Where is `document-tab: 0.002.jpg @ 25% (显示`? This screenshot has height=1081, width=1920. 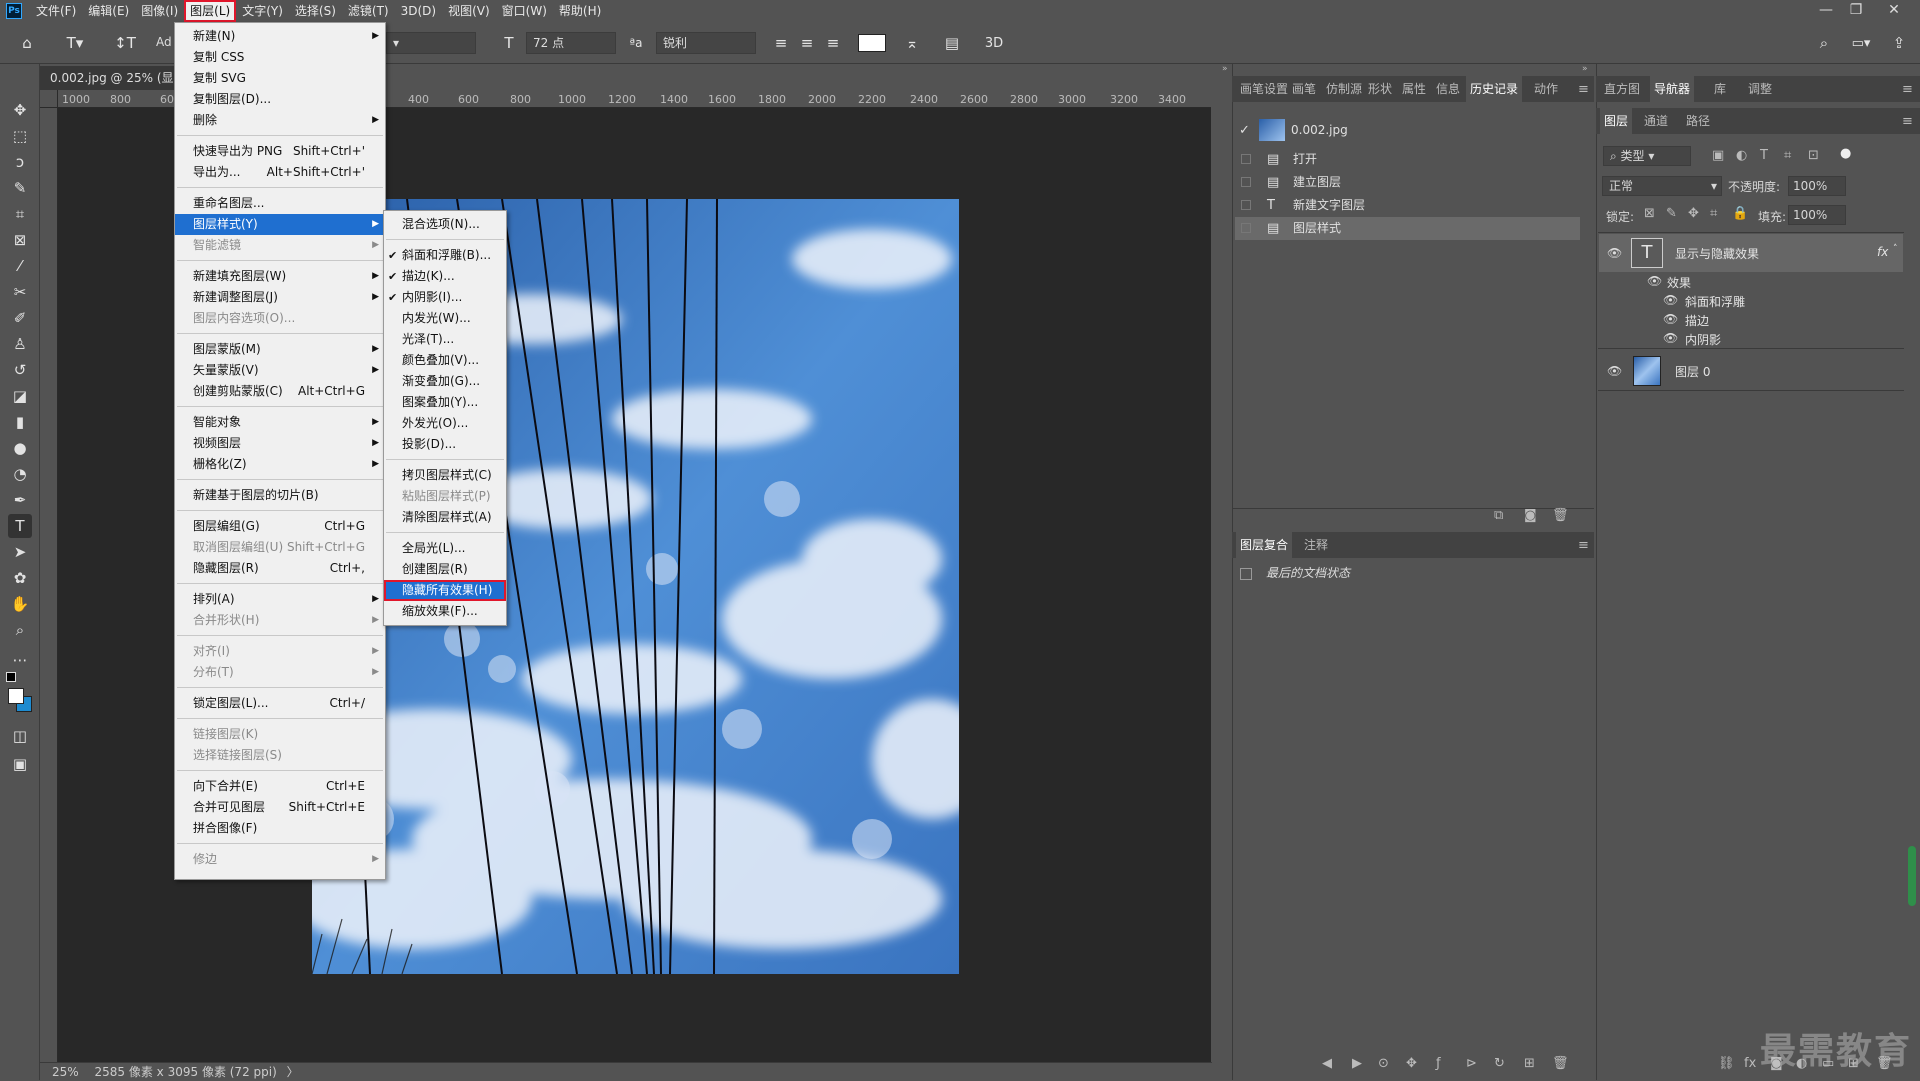
document-tab: 0.002.jpg @ 25% (显示 is located at coordinates (110, 78).